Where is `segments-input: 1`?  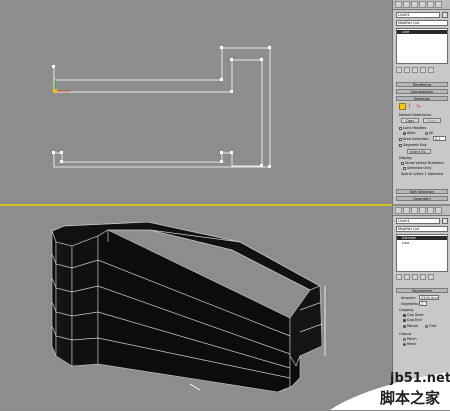 segments-input: 1 is located at coordinates (423, 303).